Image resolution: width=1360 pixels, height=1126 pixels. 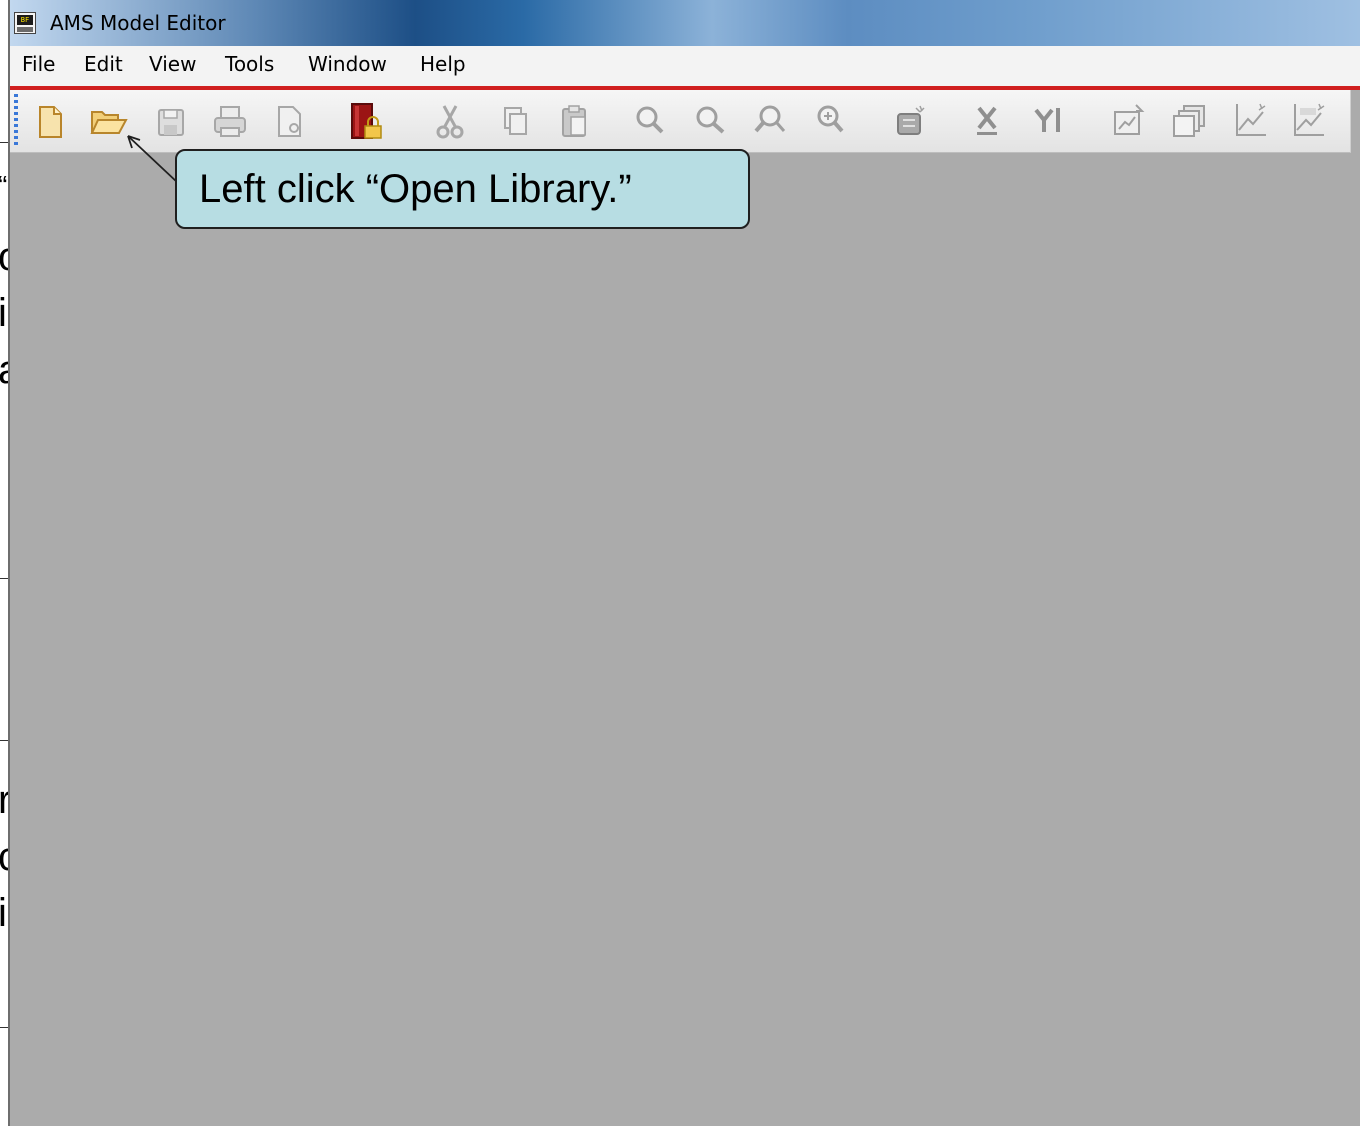 What do you see at coordinates (685, 68) in the screenshot?
I see `menu-bar: File Edit View Tools Window Help` at bounding box center [685, 68].